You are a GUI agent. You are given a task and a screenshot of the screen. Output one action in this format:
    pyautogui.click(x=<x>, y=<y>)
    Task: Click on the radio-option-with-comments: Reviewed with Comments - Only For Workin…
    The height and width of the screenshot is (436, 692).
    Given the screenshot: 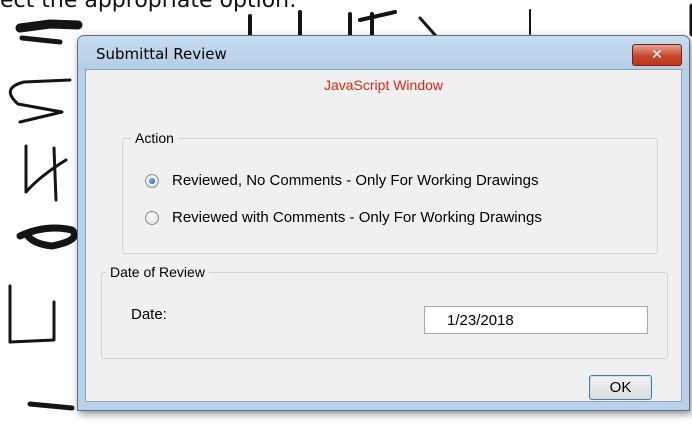 What is the action you would take?
    pyautogui.click(x=343, y=217)
    